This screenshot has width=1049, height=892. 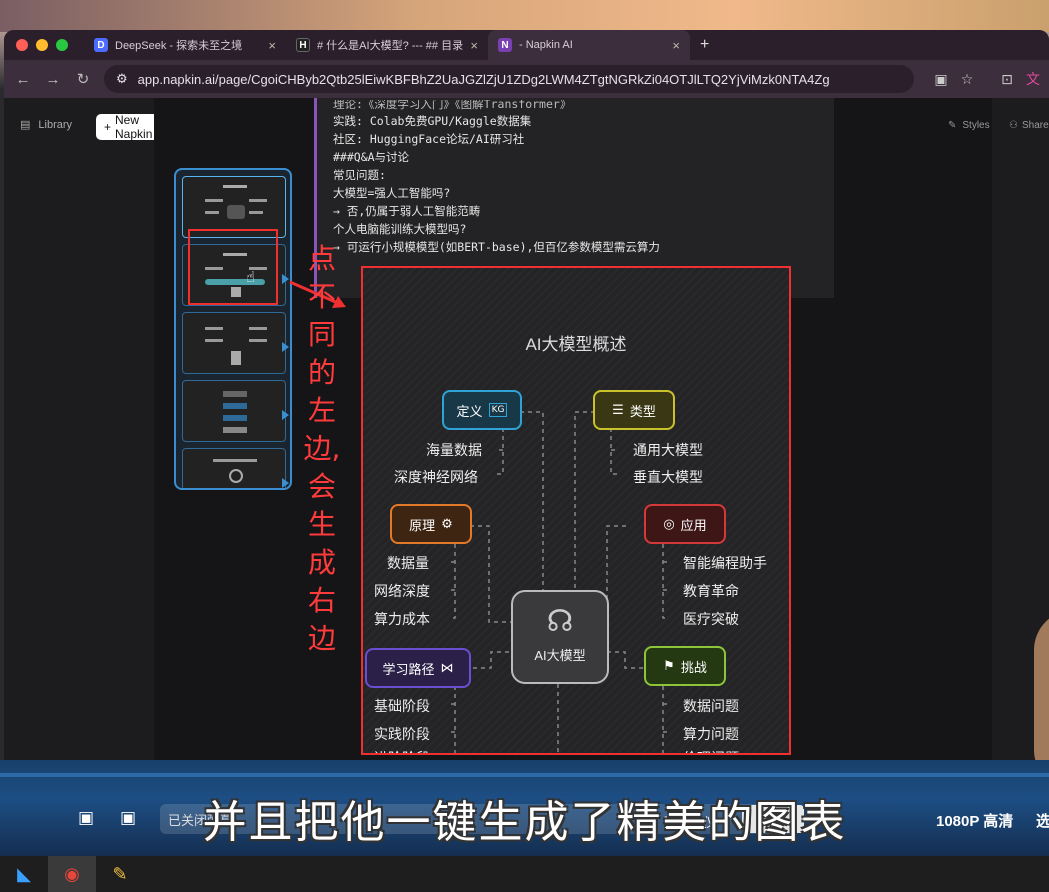 What do you see at coordinates (359, 175) in the screenshot?
I see `doc-line: 常见问题:` at bounding box center [359, 175].